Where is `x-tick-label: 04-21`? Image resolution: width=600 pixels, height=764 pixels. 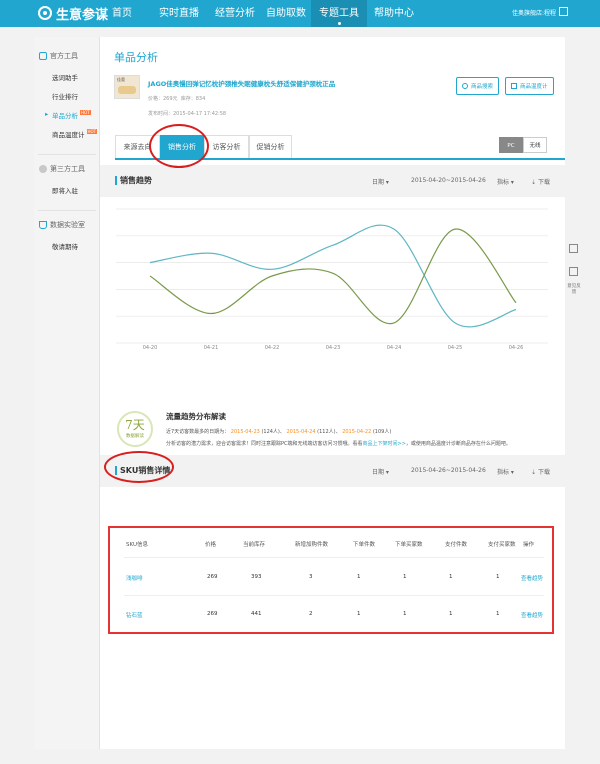 x-tick-label: 04-21 is located at coordinates (211, 348).